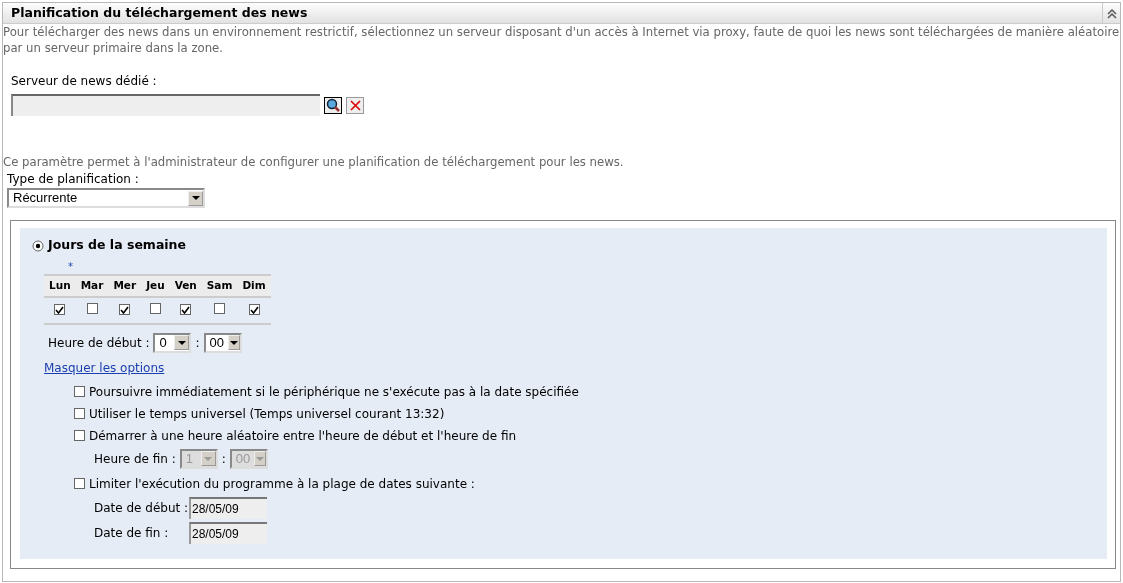 Image resolution: width=1123 pixels, height=583 pixels. I want to click on server-field, so click(165, 105).